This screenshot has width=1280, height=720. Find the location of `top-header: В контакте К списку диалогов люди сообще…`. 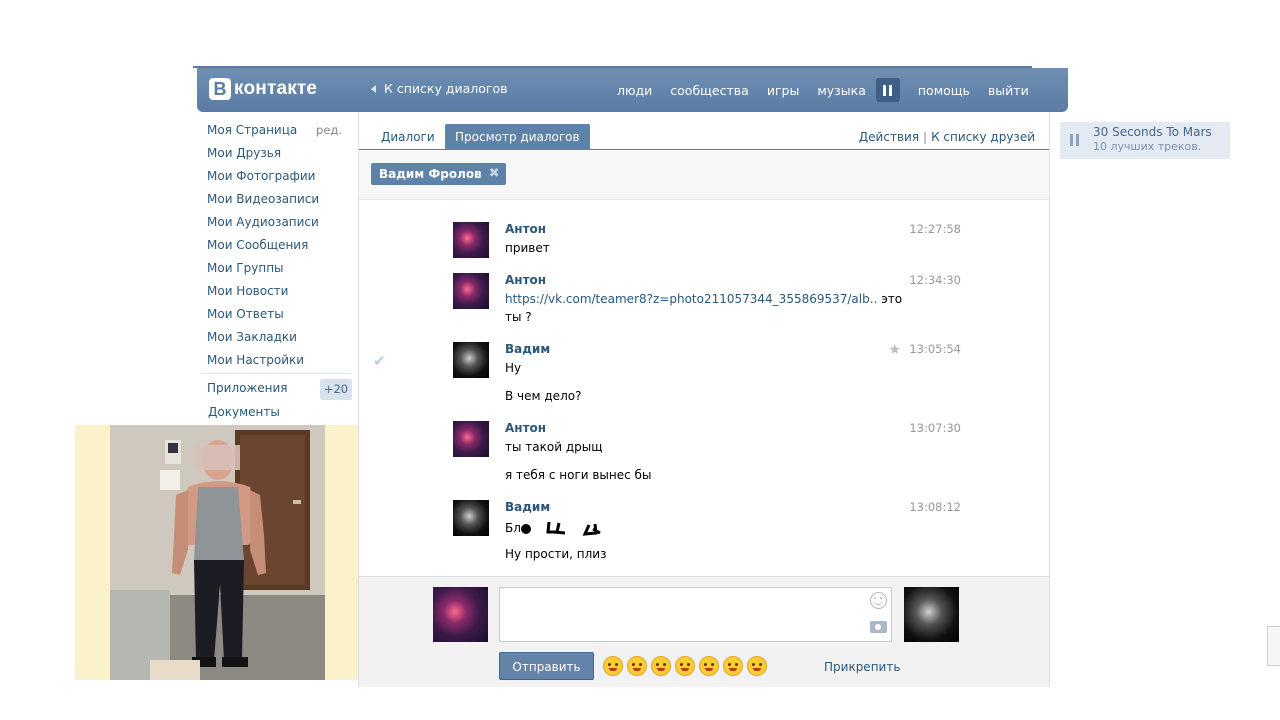

top-header: В контакте К списку диалогов люди сообще… is located at coordinates (632, 90).